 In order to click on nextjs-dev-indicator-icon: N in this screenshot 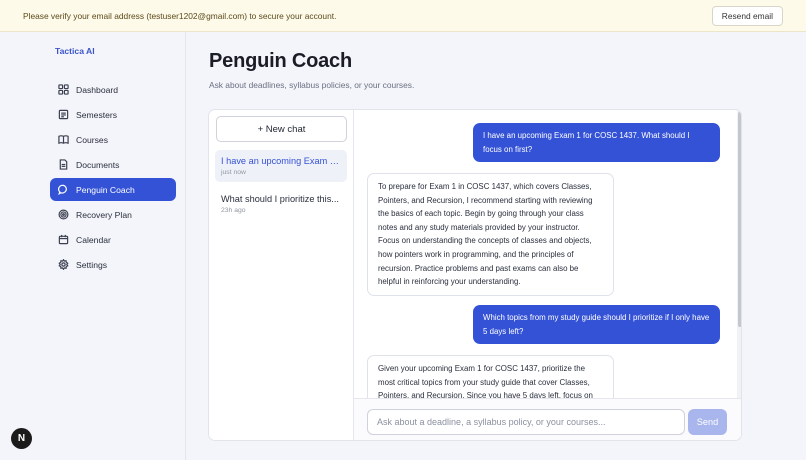, I will do `click(21, 438)`.